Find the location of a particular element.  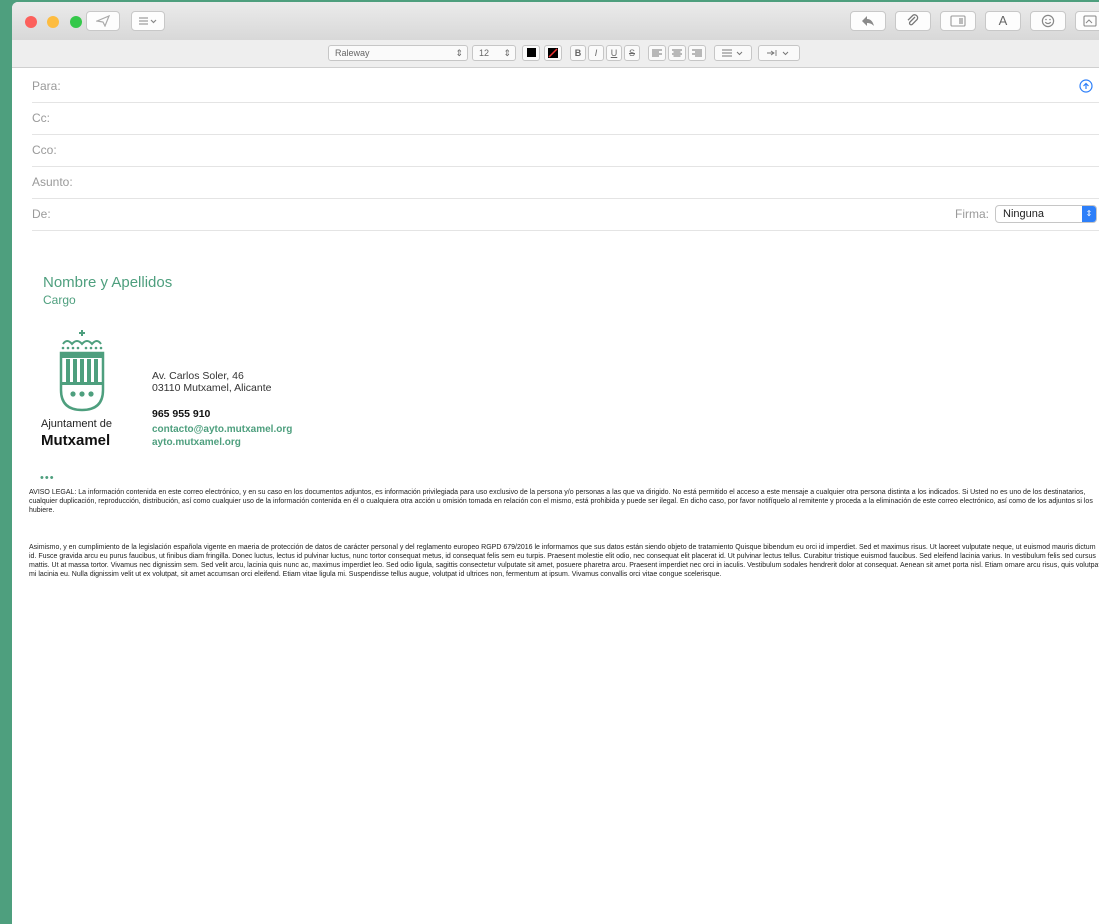

text-color-button is located at coordinates (531, 53).